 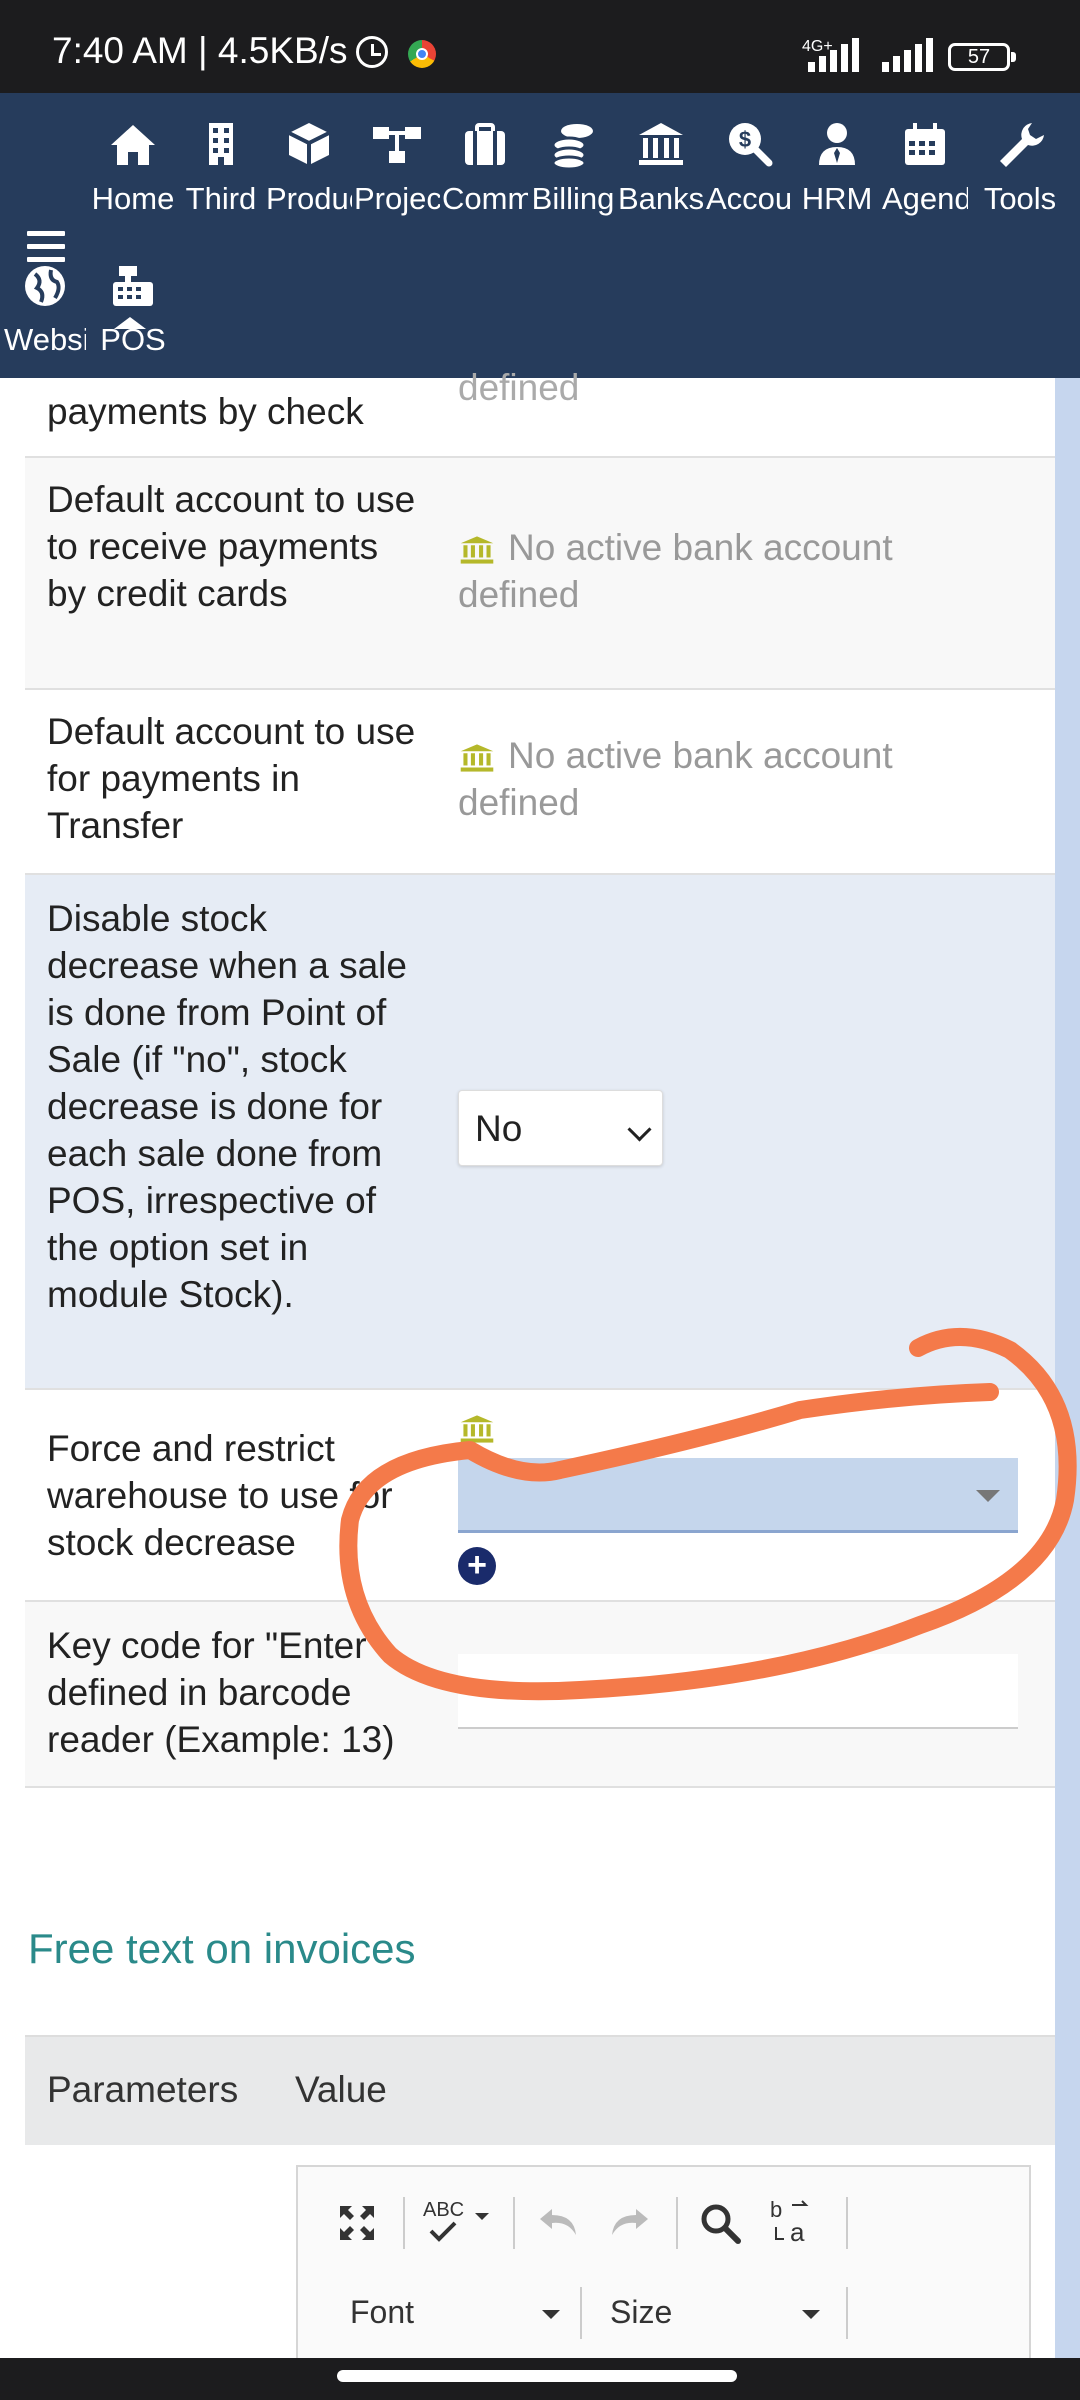 What do you see at coordinates (458, 2223) in the screenshot?
I see `spellcheck-icon: ABC` at bounding box center [458, 2223].